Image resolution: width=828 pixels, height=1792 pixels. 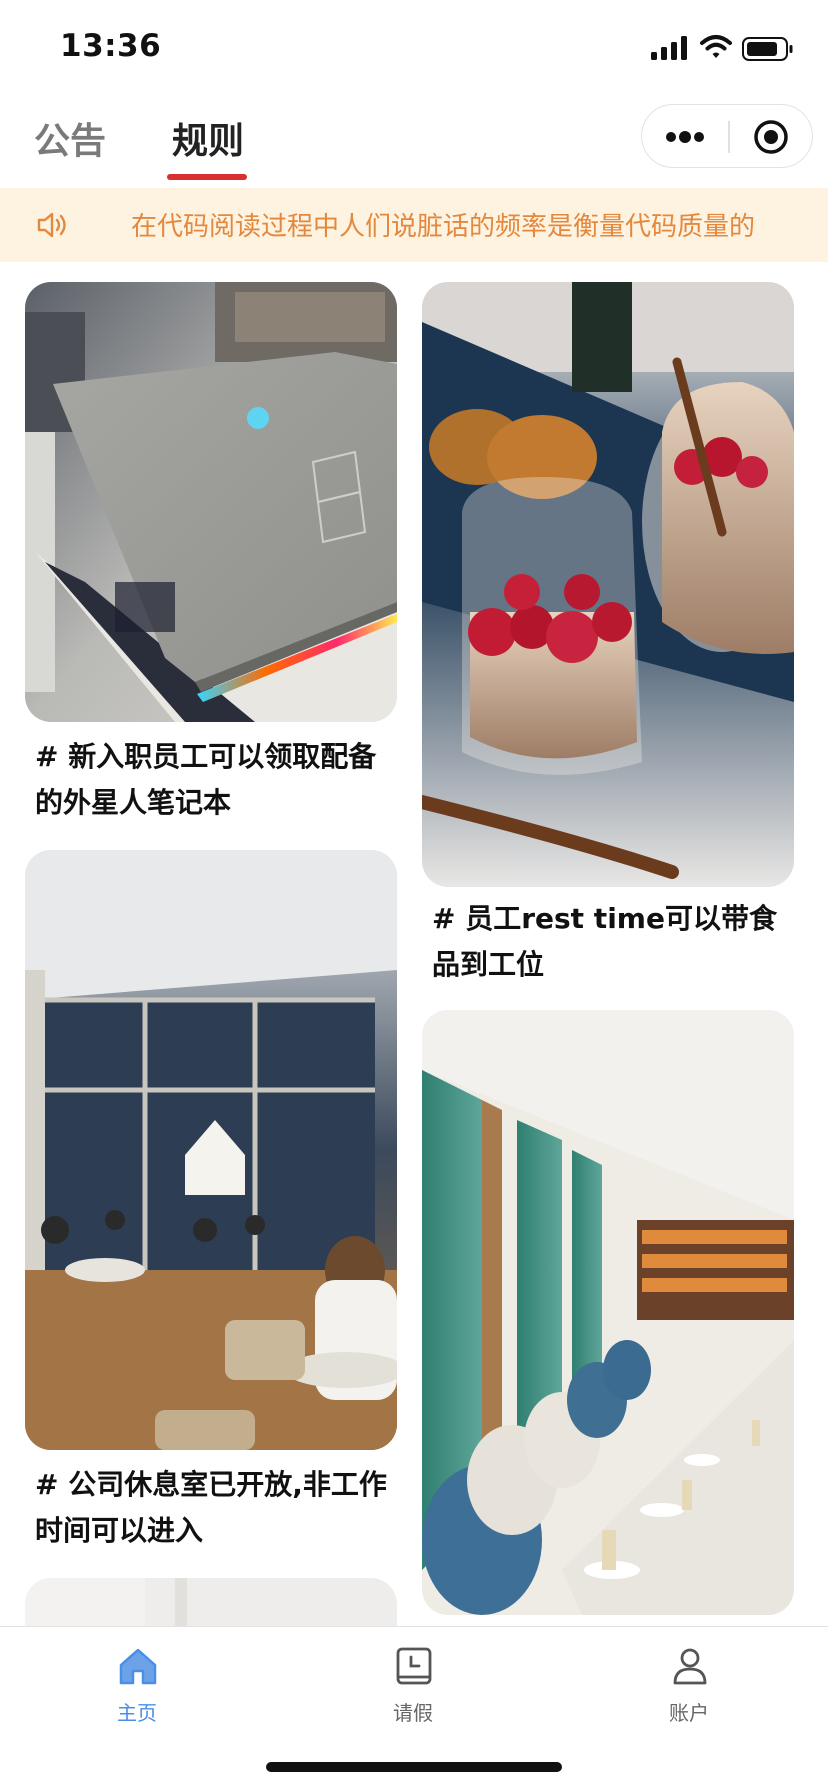 I want to click on user-icon, so click(x=690, y=1666).